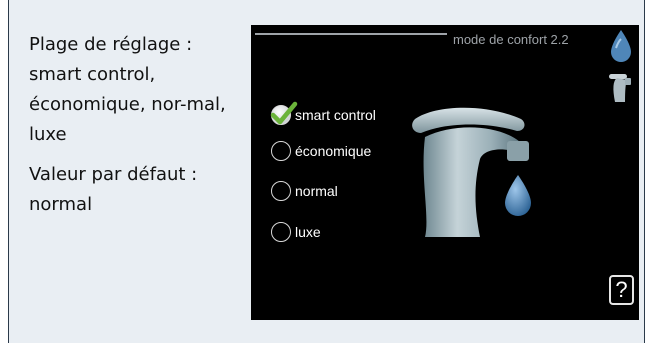 This screenshot has height=343, width=653. Describe the element at coordinates (335, 115) in the screenshot. I see `option-label: smart control` at that location.